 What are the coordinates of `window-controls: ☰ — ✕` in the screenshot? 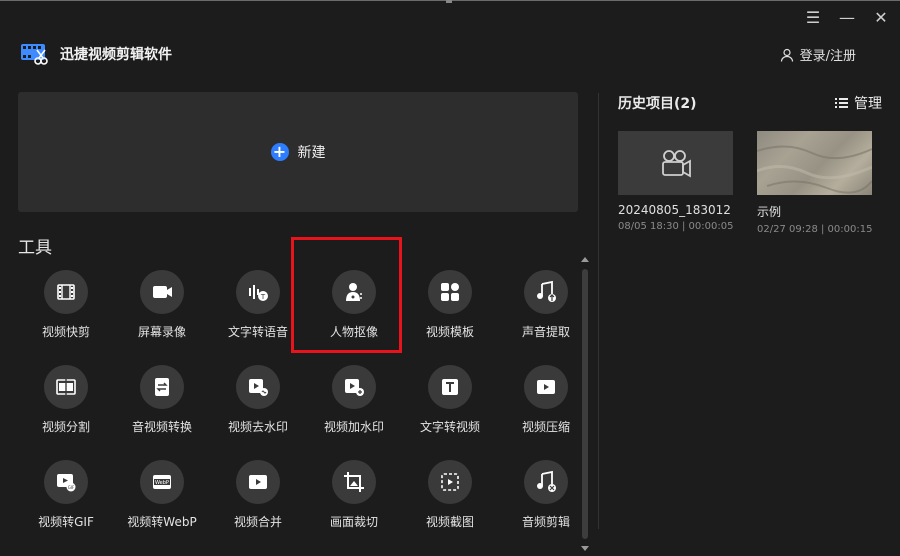 It's located at (847, 18).